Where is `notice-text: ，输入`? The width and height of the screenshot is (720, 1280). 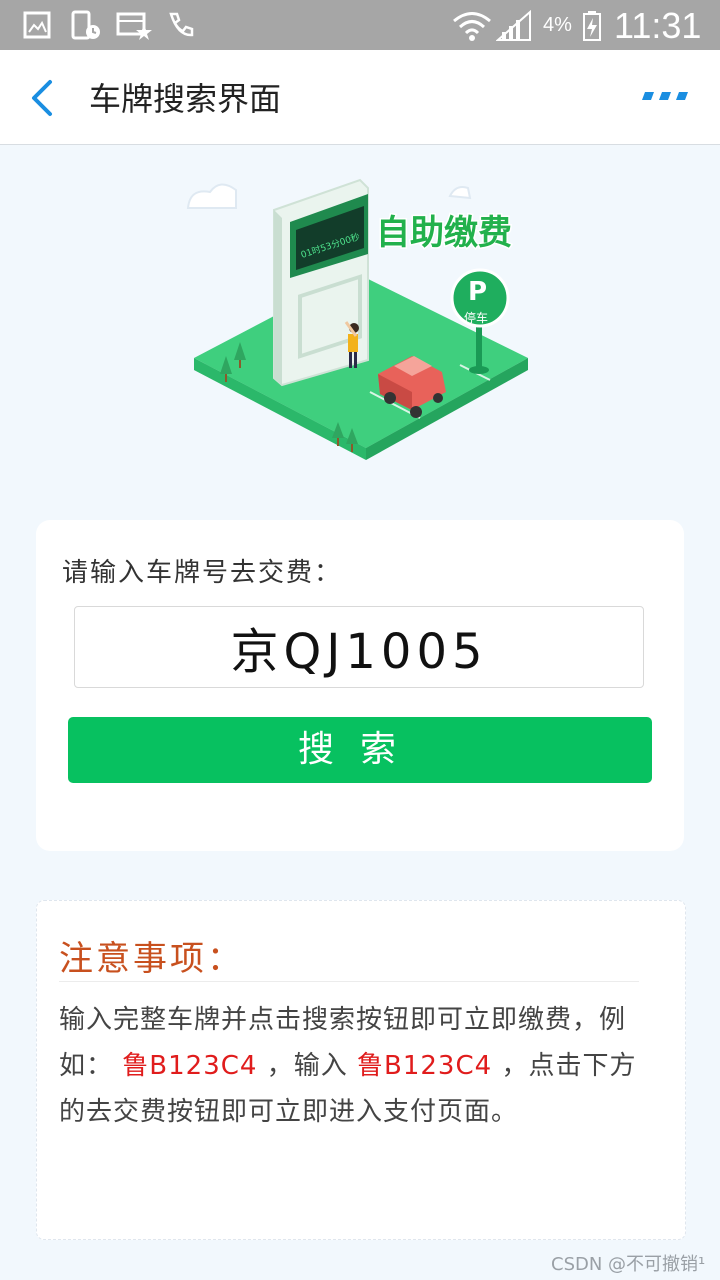 notice-text: ，输入 is located at coordinates (307, 1066).